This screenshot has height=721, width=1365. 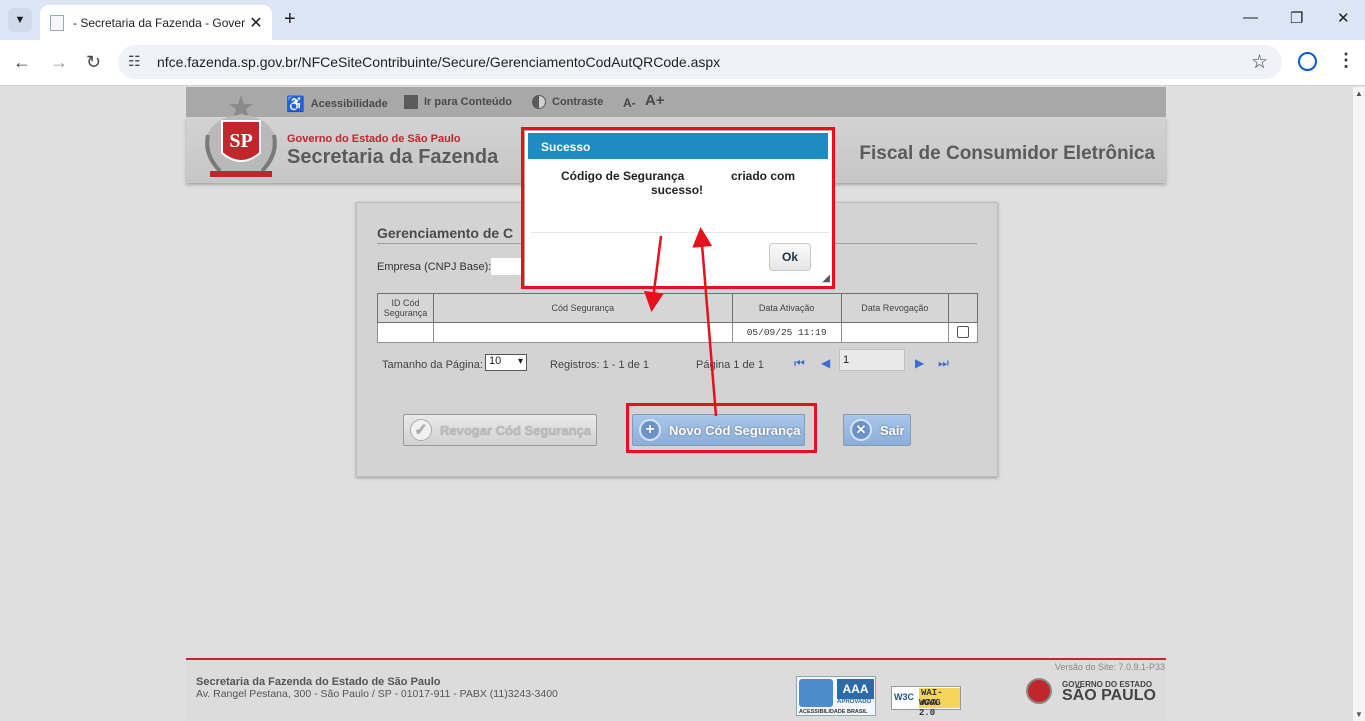 What do you see at coordinates (680, 232) in the screenshot?
I see `dialog-divider` at bounding box center [680, 232].